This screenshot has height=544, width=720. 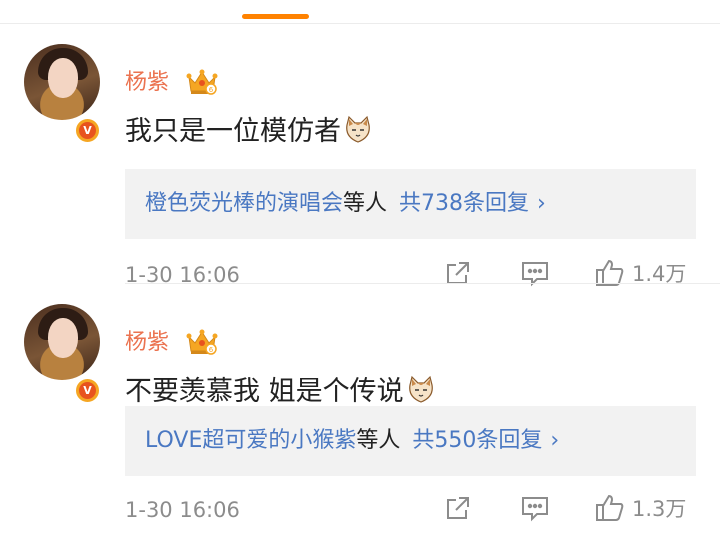 I want to click on comment-button, so click(x=535, y=508).